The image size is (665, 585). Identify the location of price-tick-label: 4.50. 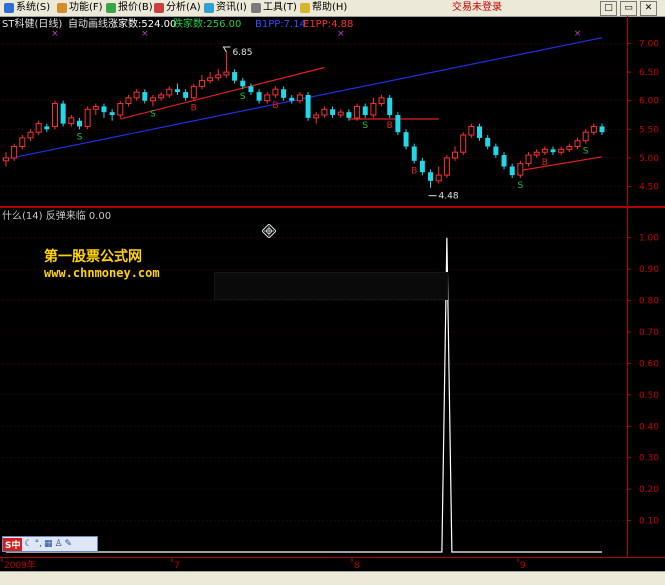
(649, 188).